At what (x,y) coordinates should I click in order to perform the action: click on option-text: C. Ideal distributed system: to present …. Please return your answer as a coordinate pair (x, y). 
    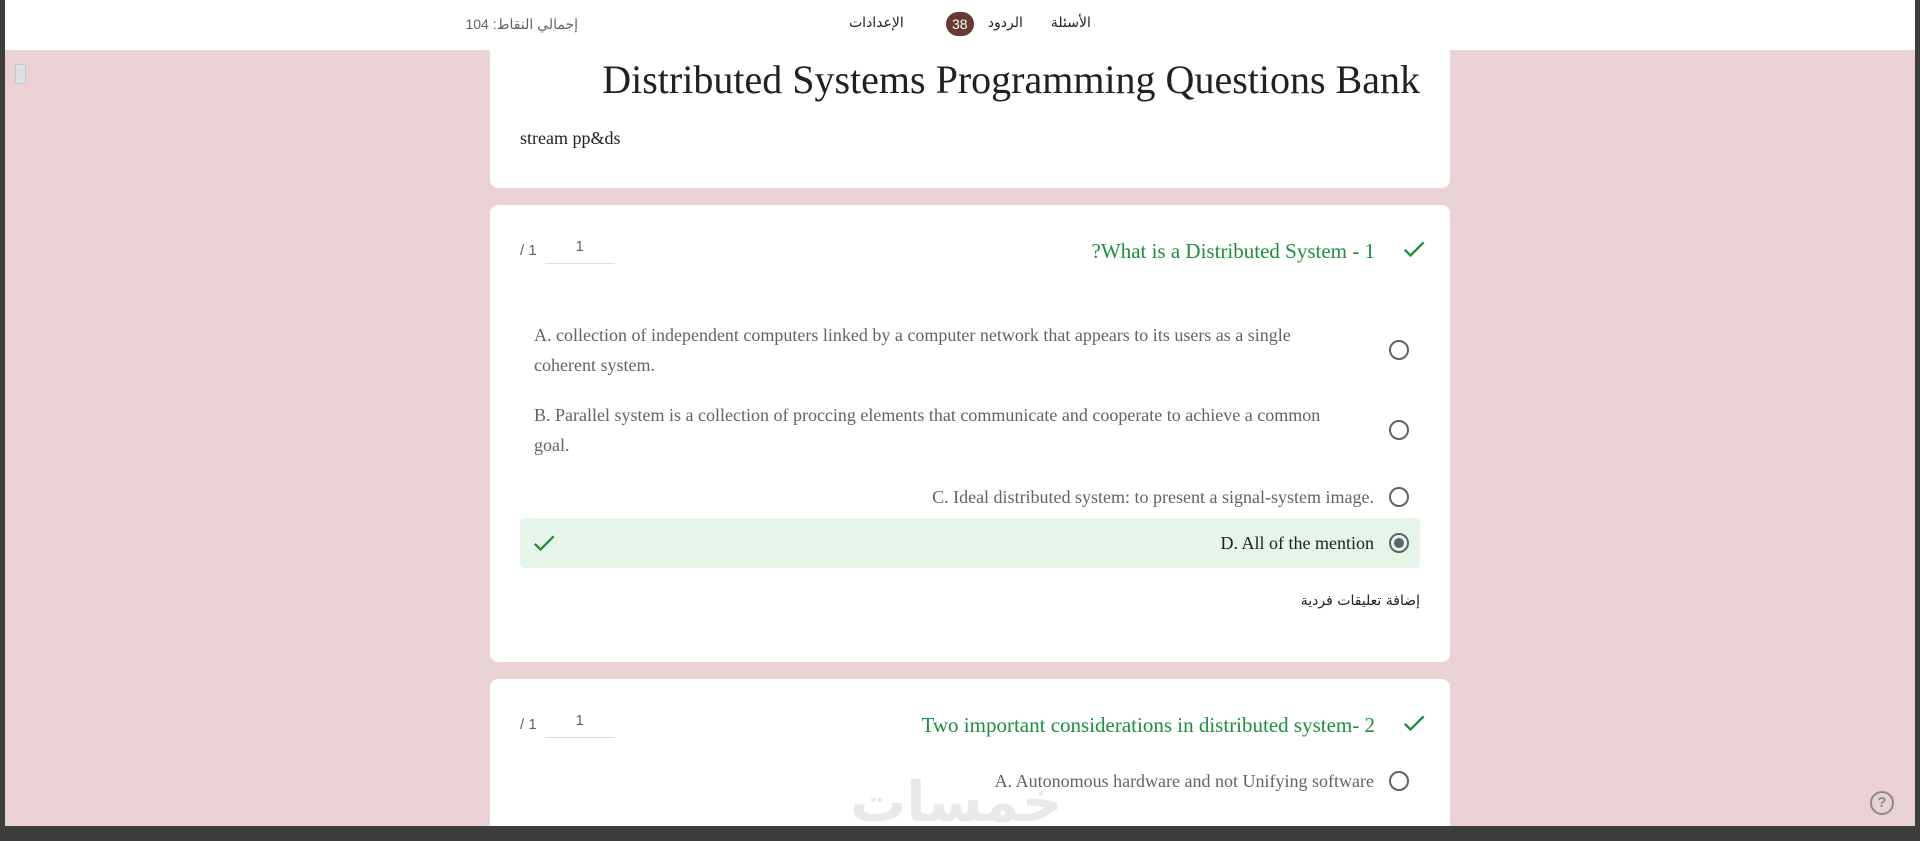
    Looking at the image, I should click on (1153, 497).